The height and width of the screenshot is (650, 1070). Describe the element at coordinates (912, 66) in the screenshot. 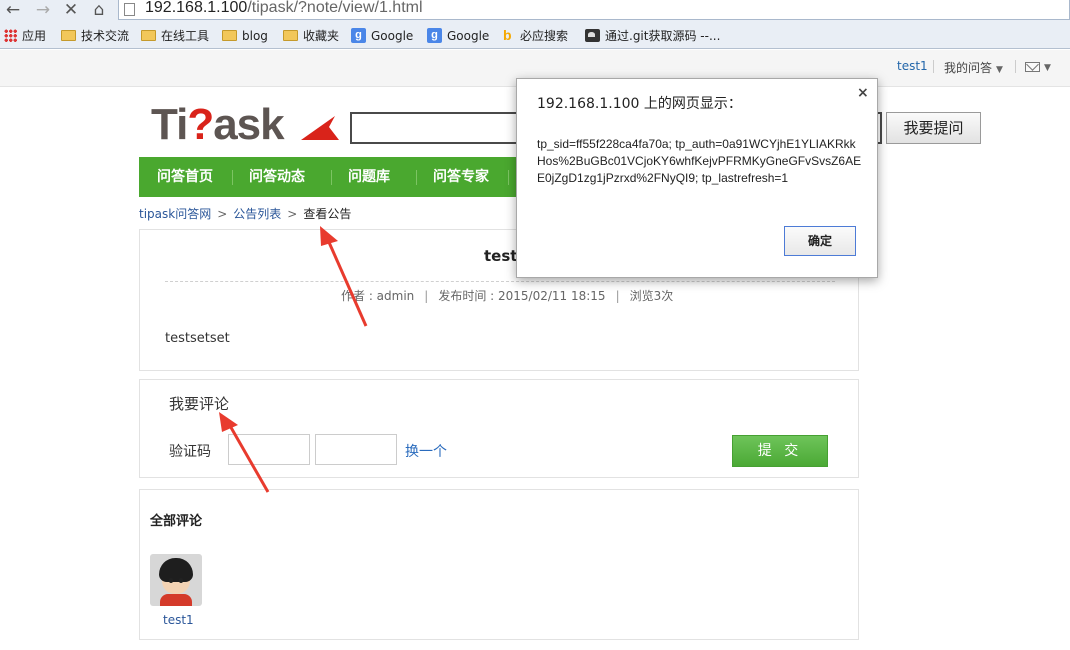

I see `user-link: test1` at that location.